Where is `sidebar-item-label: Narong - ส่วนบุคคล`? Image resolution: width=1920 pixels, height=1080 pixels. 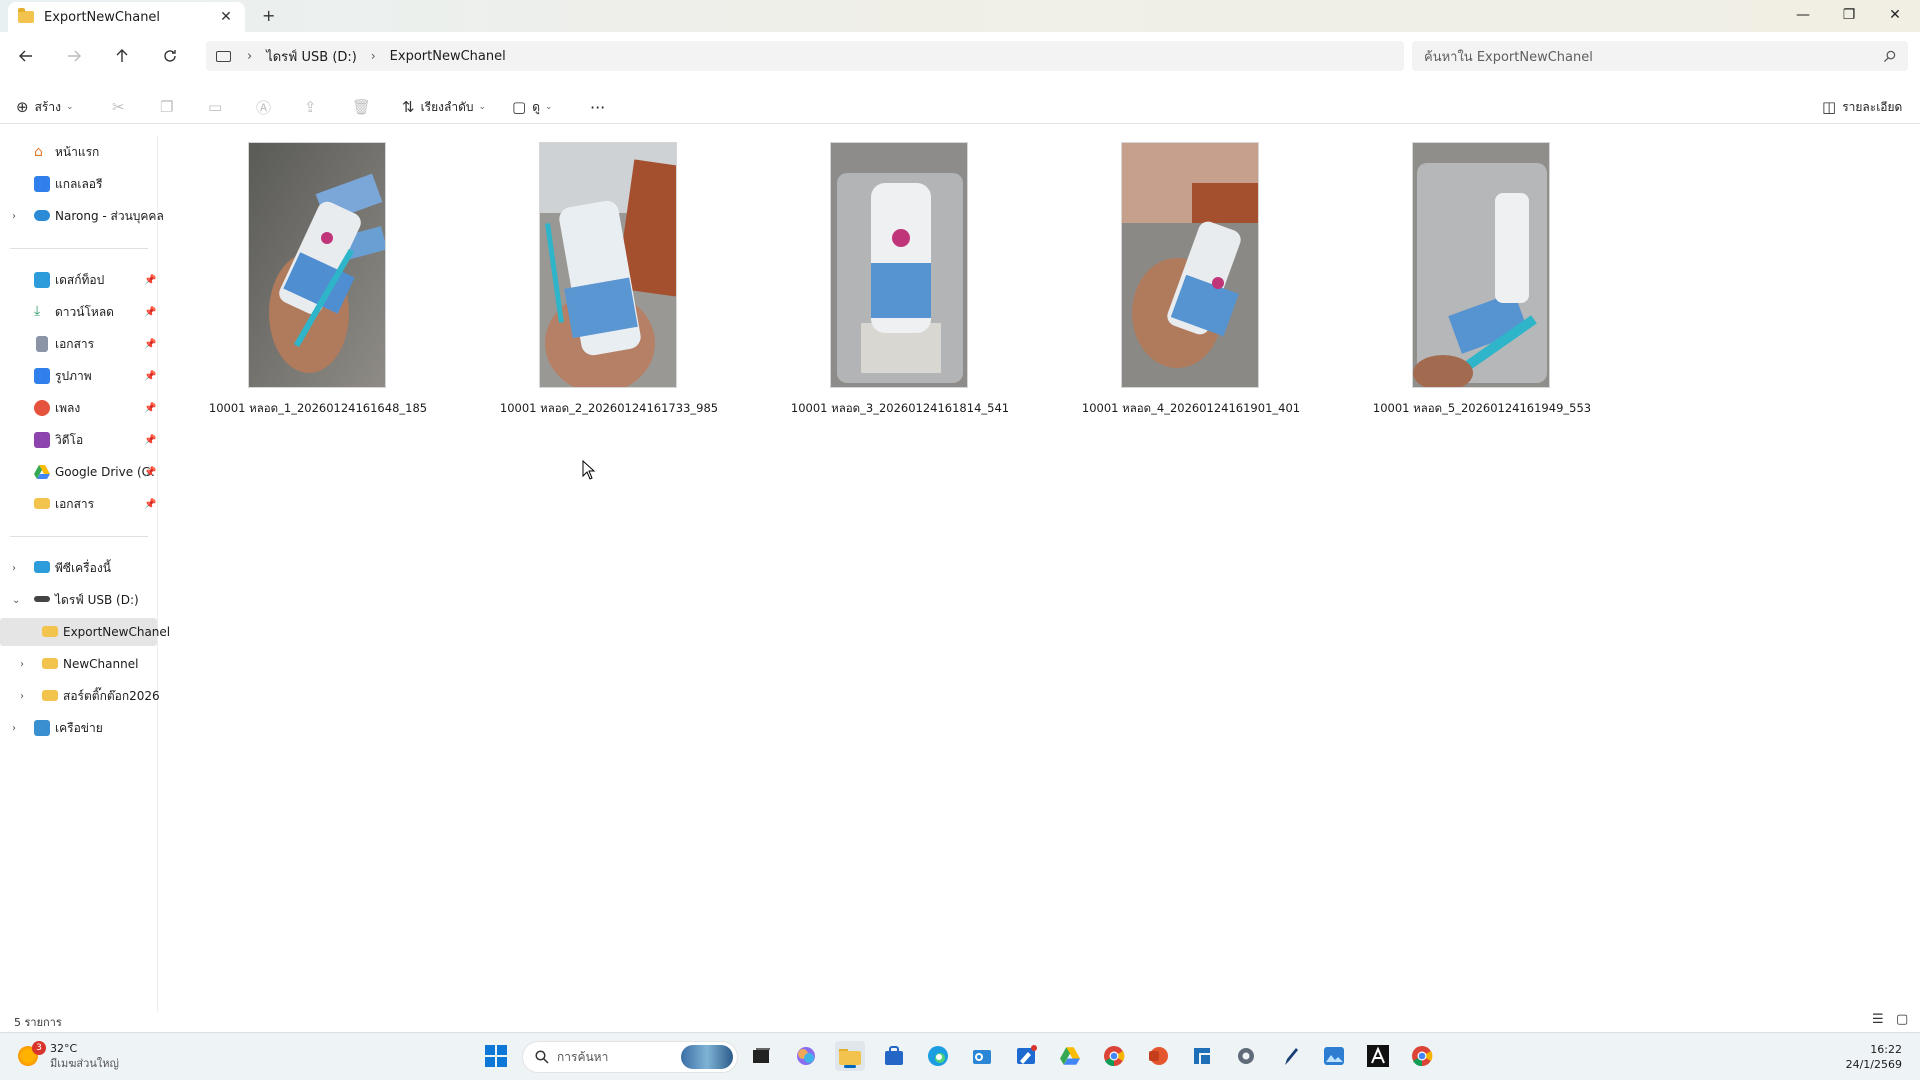
sidebar-item-label: Narong - ส่วนบุคคล is located at coordinates (109, 215).